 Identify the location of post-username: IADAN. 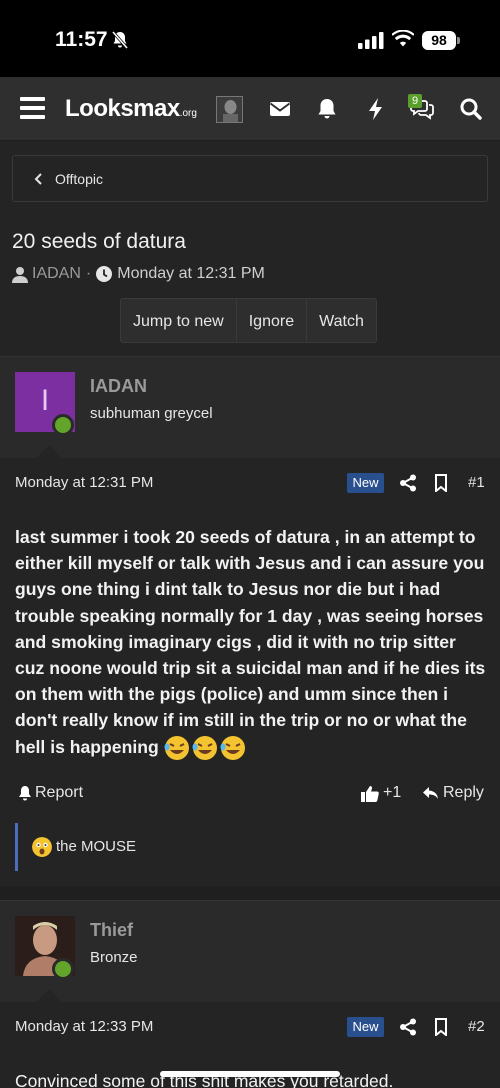
(118, 386).